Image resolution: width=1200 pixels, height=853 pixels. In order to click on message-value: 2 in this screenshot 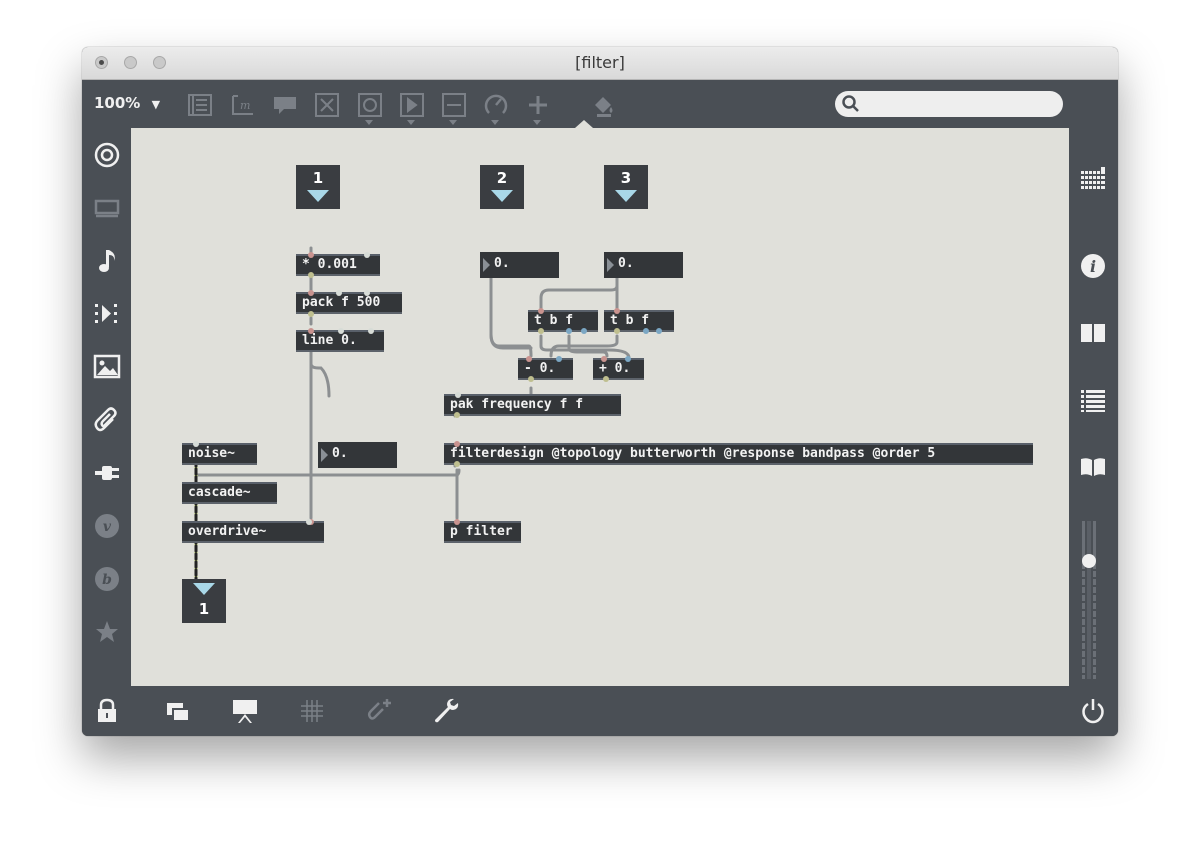, I will do `click(502, 178)`.